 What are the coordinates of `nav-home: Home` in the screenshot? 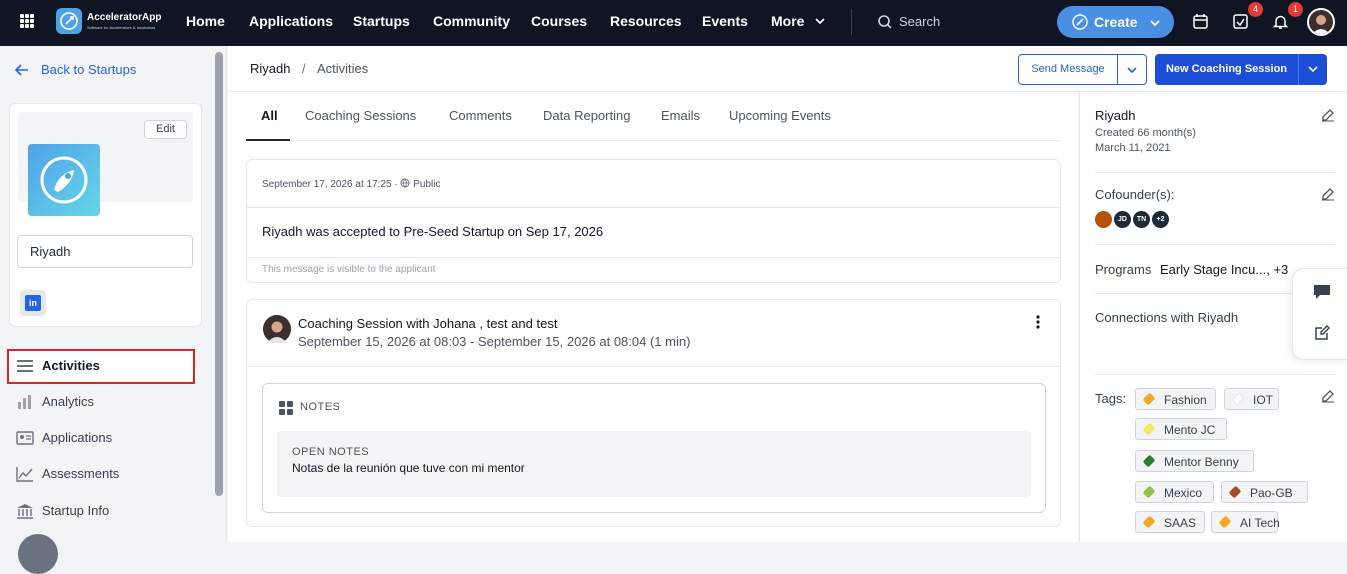 It's located at (205, 21).